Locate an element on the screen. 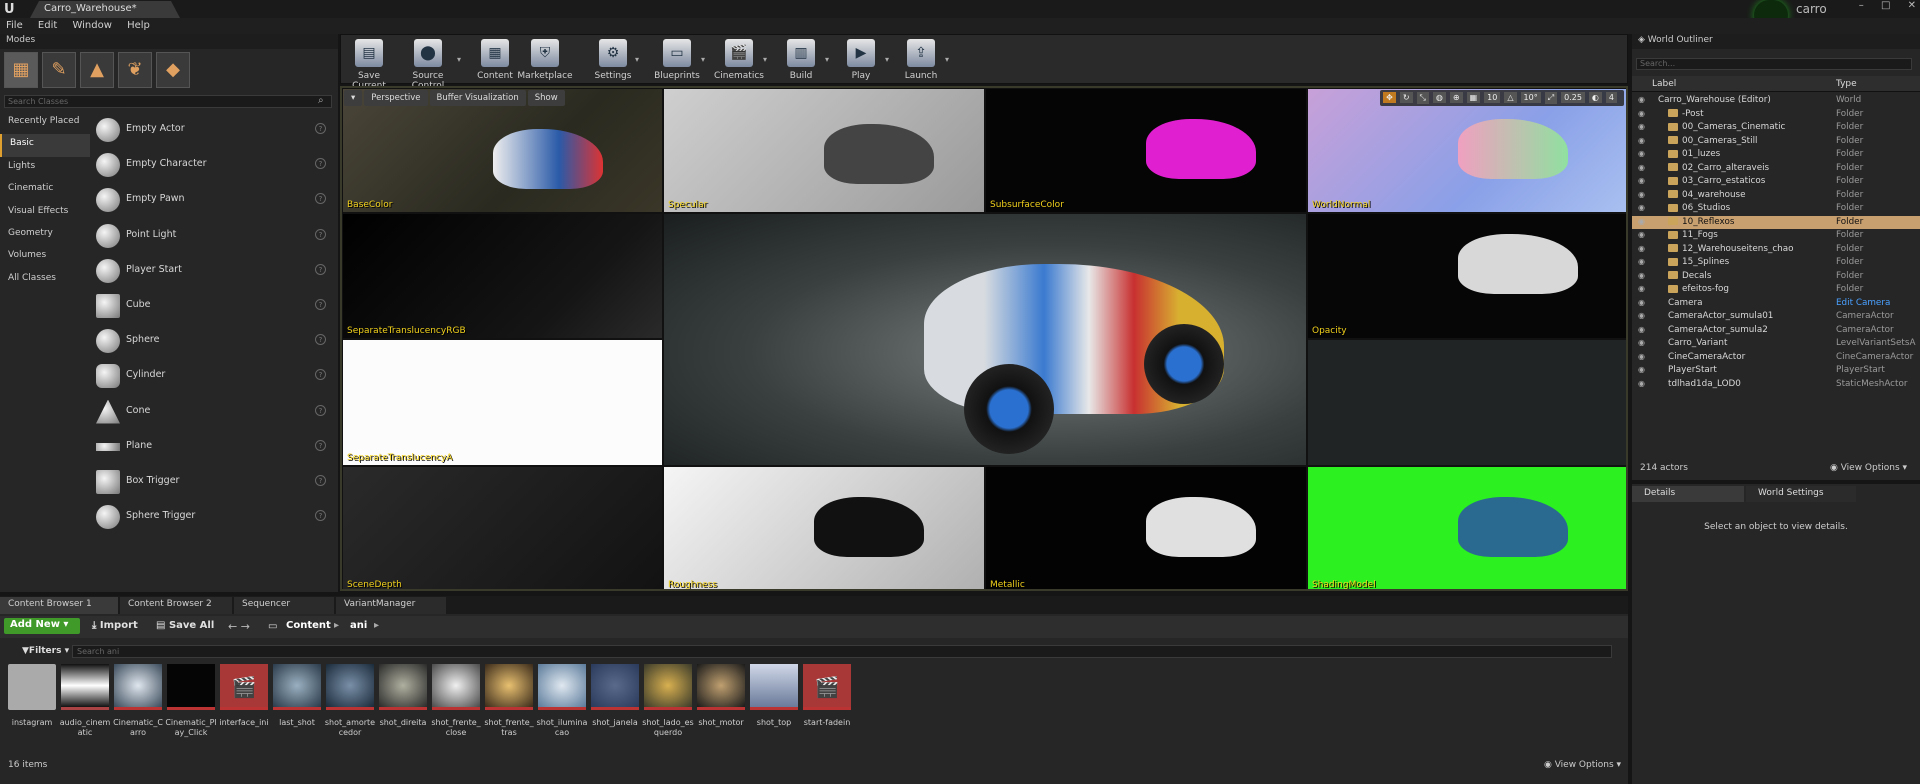 Image resolution: width=1920 pixels, height=784 pixels. world-outliner-tab: ◈ World Outliner is located at coordinates (1776, 41).